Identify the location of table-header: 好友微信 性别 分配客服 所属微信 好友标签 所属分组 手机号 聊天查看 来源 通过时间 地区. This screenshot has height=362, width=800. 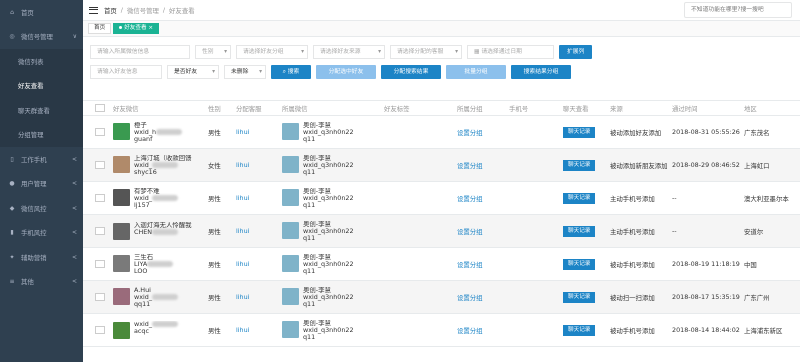
(441, 108).